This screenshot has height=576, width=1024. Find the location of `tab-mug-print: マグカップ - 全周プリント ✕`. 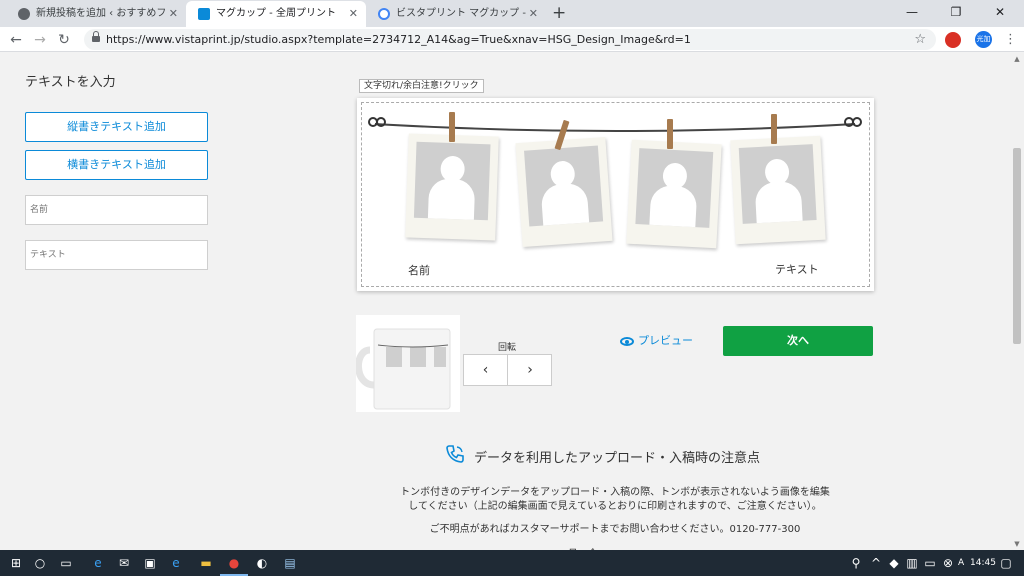

tab-mug-print: マグカップ - 全周プリント ✕ is located at coordinates (276, 14).